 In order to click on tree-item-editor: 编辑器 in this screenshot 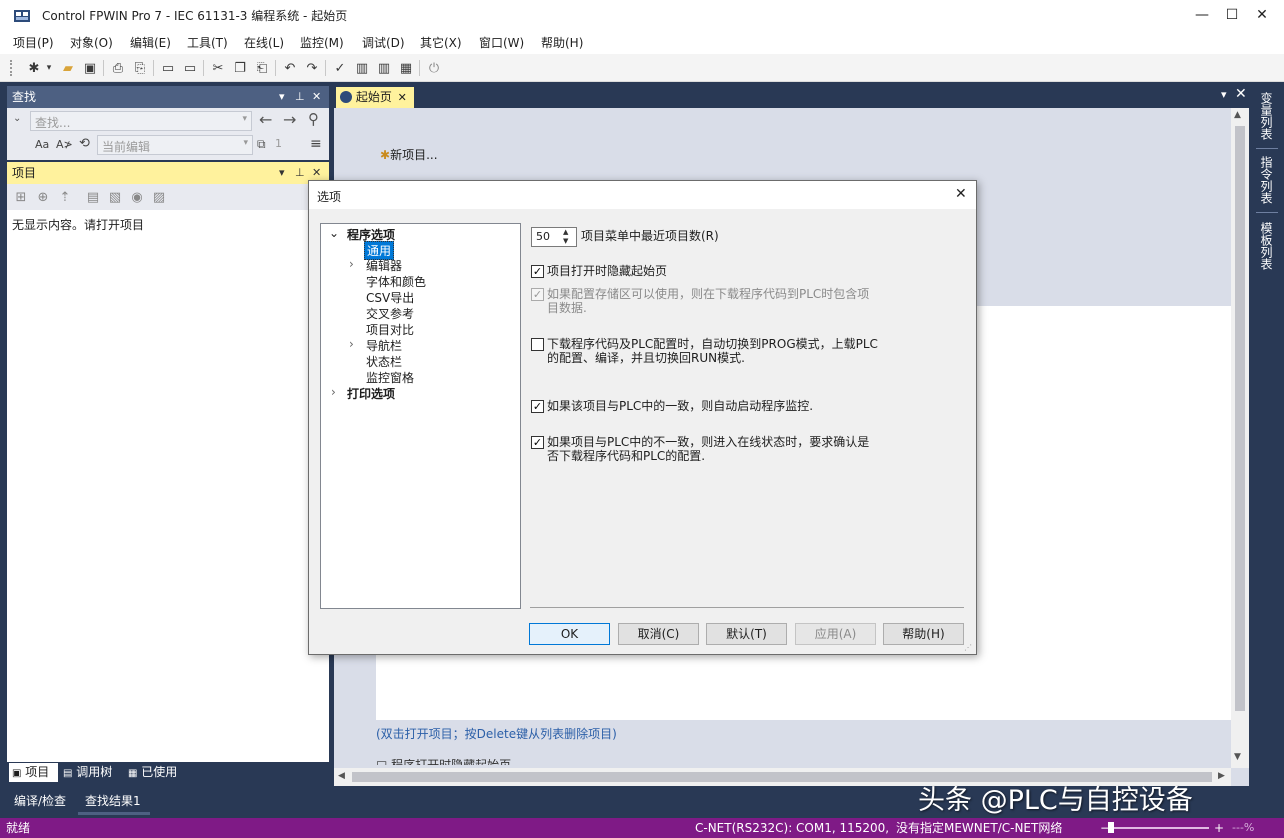, I will do `click(384, 265)`.